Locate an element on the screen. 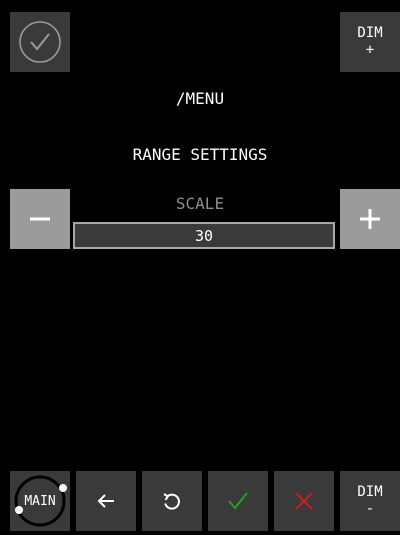  increase-button is located at coordinates (370, 219).